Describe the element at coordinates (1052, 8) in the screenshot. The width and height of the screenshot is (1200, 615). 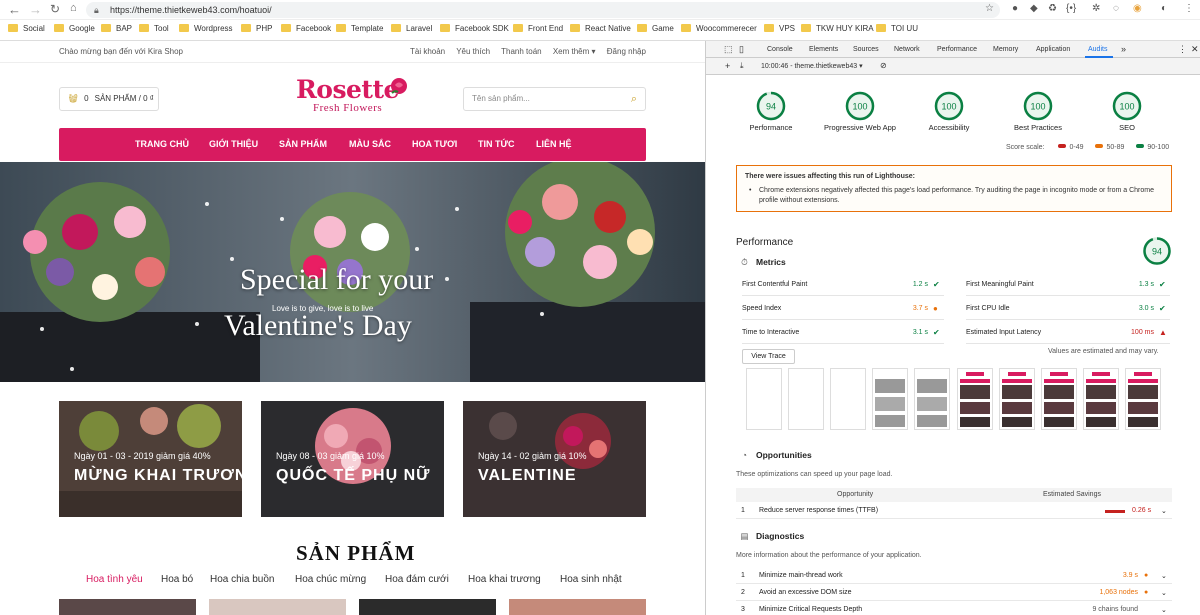
I see `extension-icon: ♻` at that location.